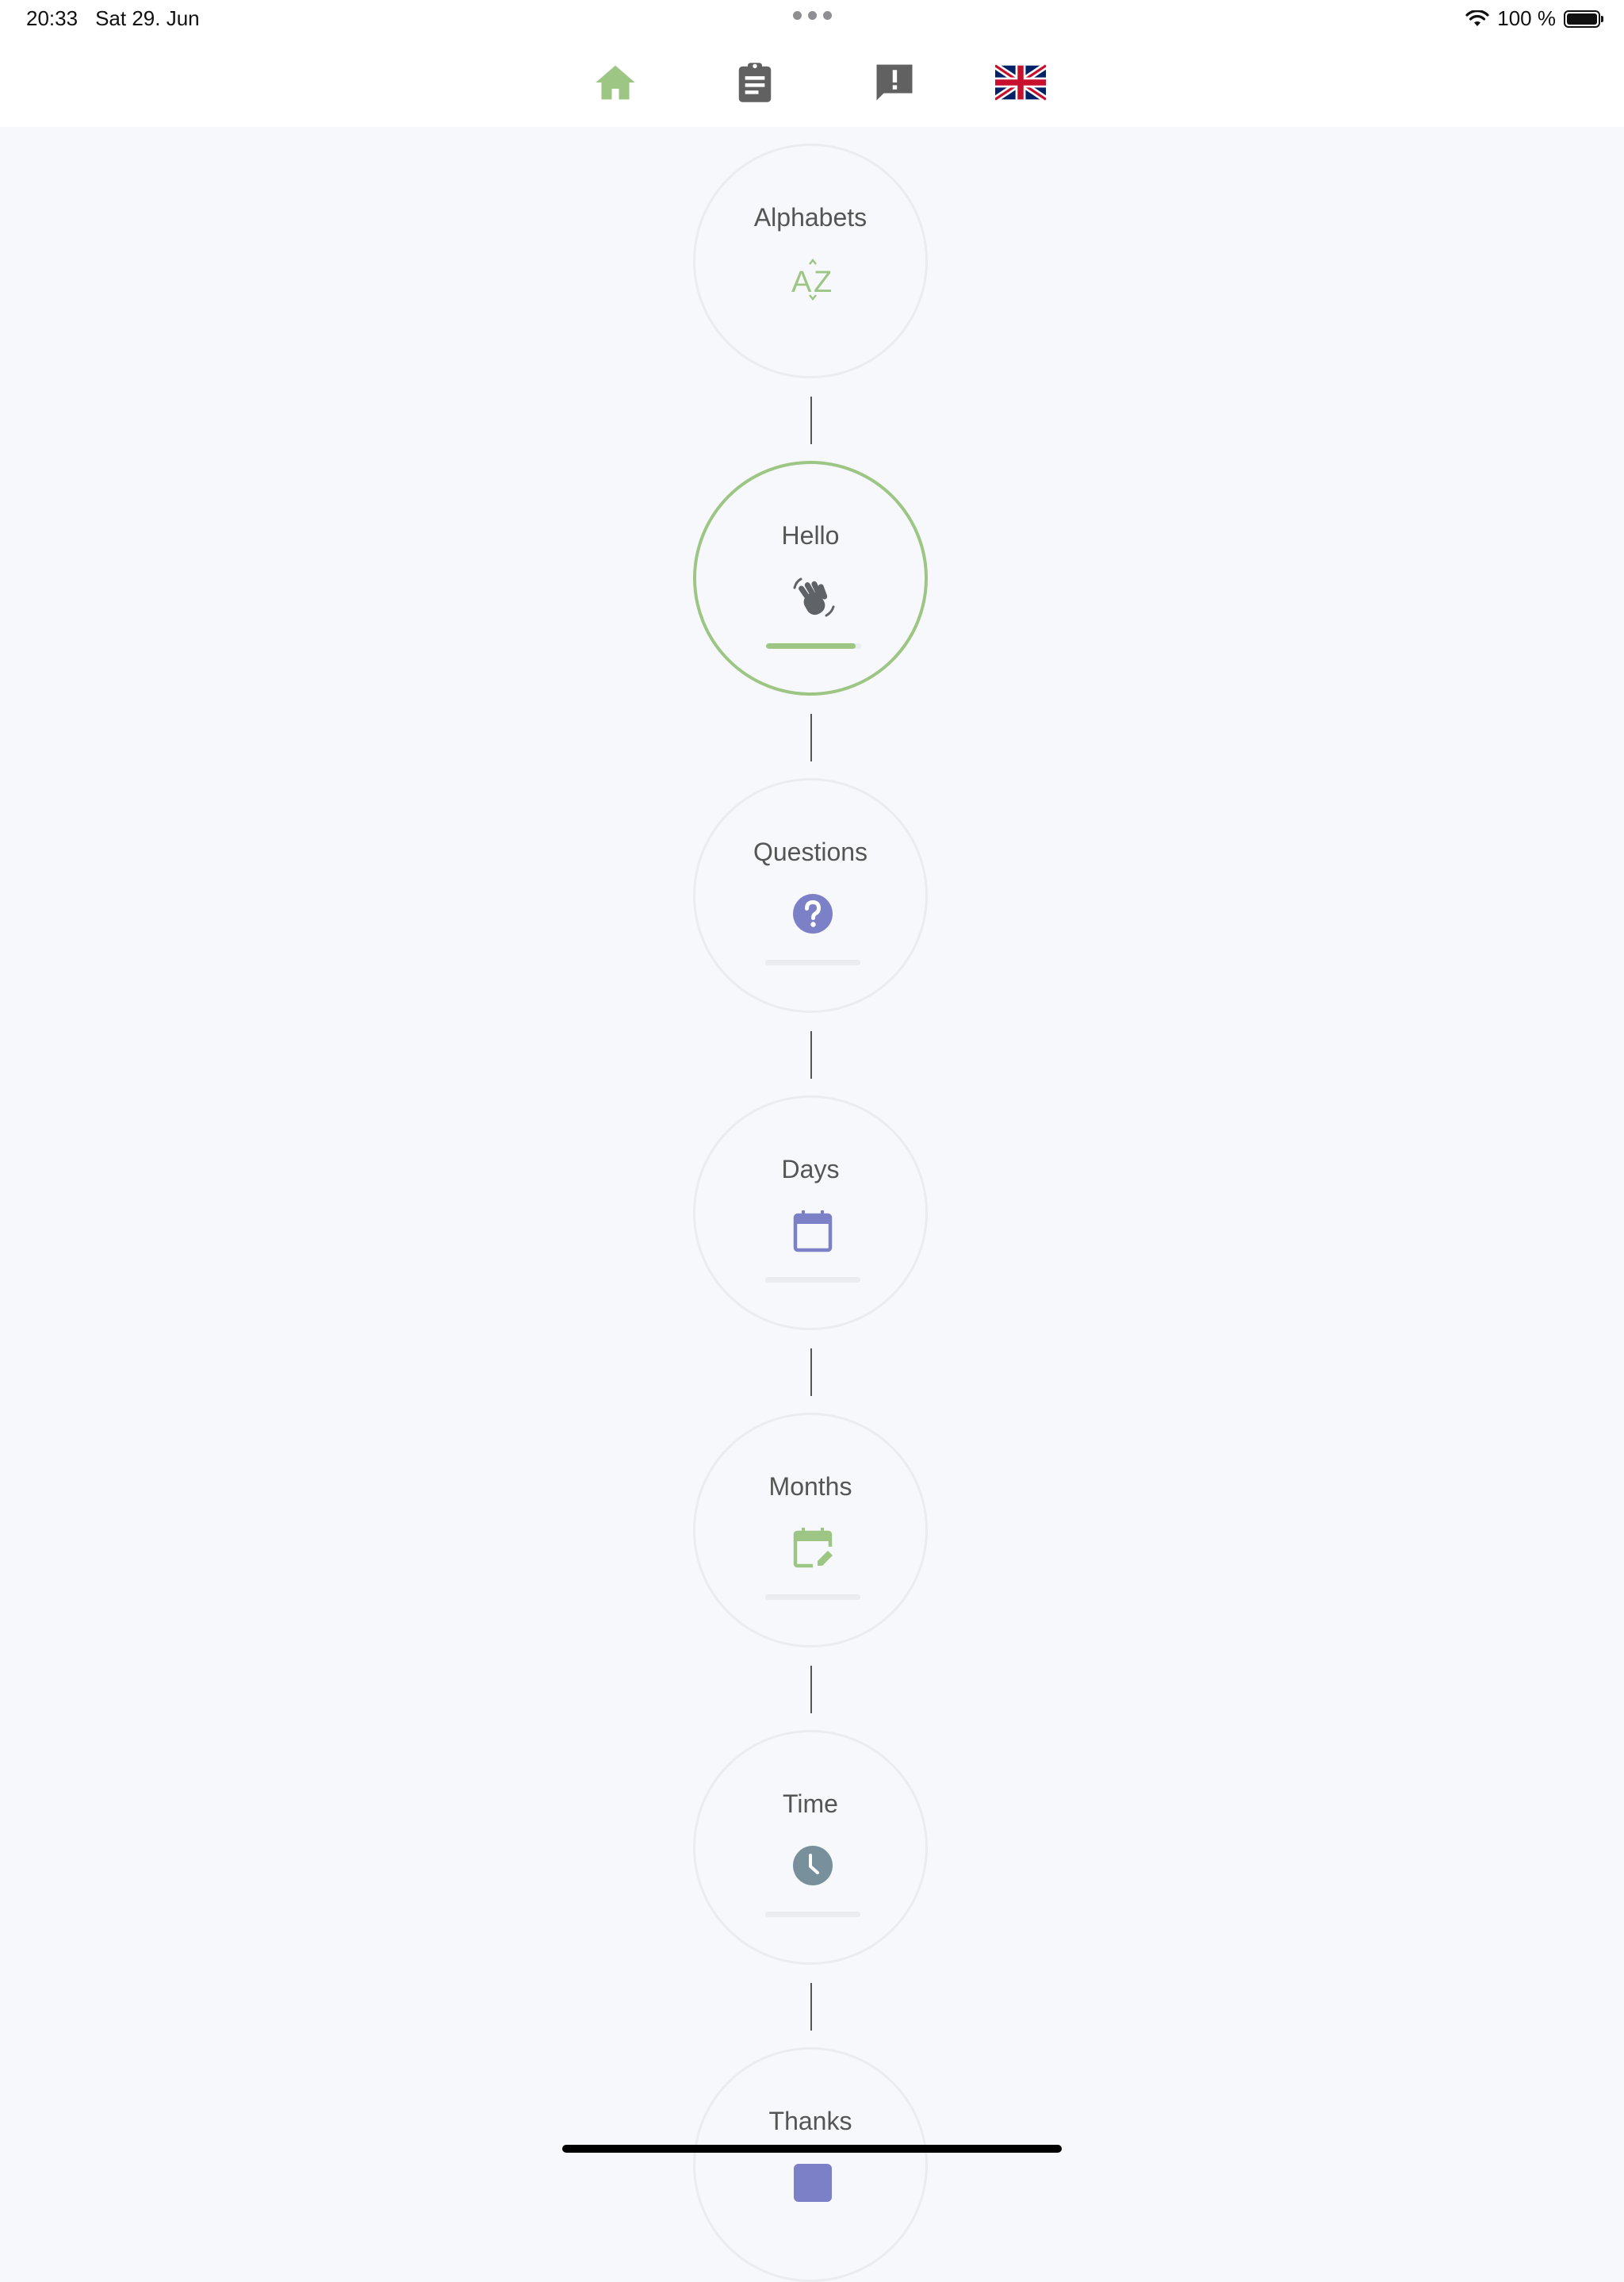 The height and width of the screenshot is (2282, 1624). What do you see at coordinates (810, 1486) in the screenshot?
I see `lesson-label: Months` at bounding box center [810, 1486].